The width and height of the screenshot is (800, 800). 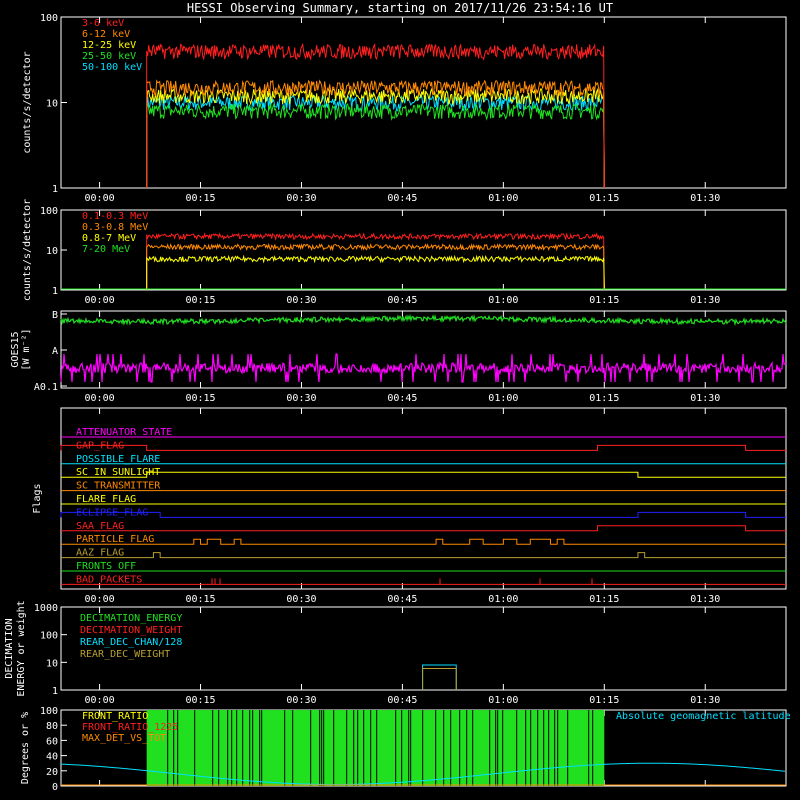 What do you see at coordinates (106, 249) in the screenshot?
I see `legend-entry: 7-20 MeV` at bounding box center [106, 249].